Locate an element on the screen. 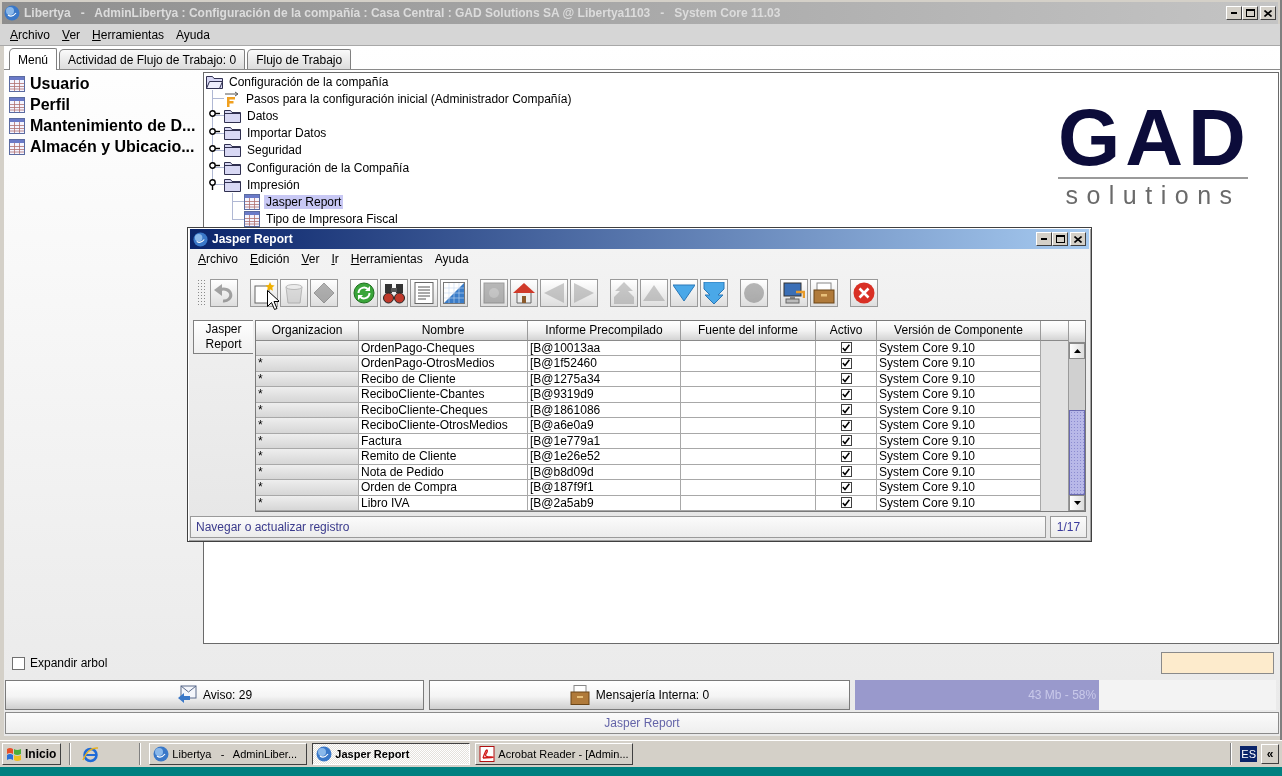  menu-item: Ir is located at coordinates (335, 259).